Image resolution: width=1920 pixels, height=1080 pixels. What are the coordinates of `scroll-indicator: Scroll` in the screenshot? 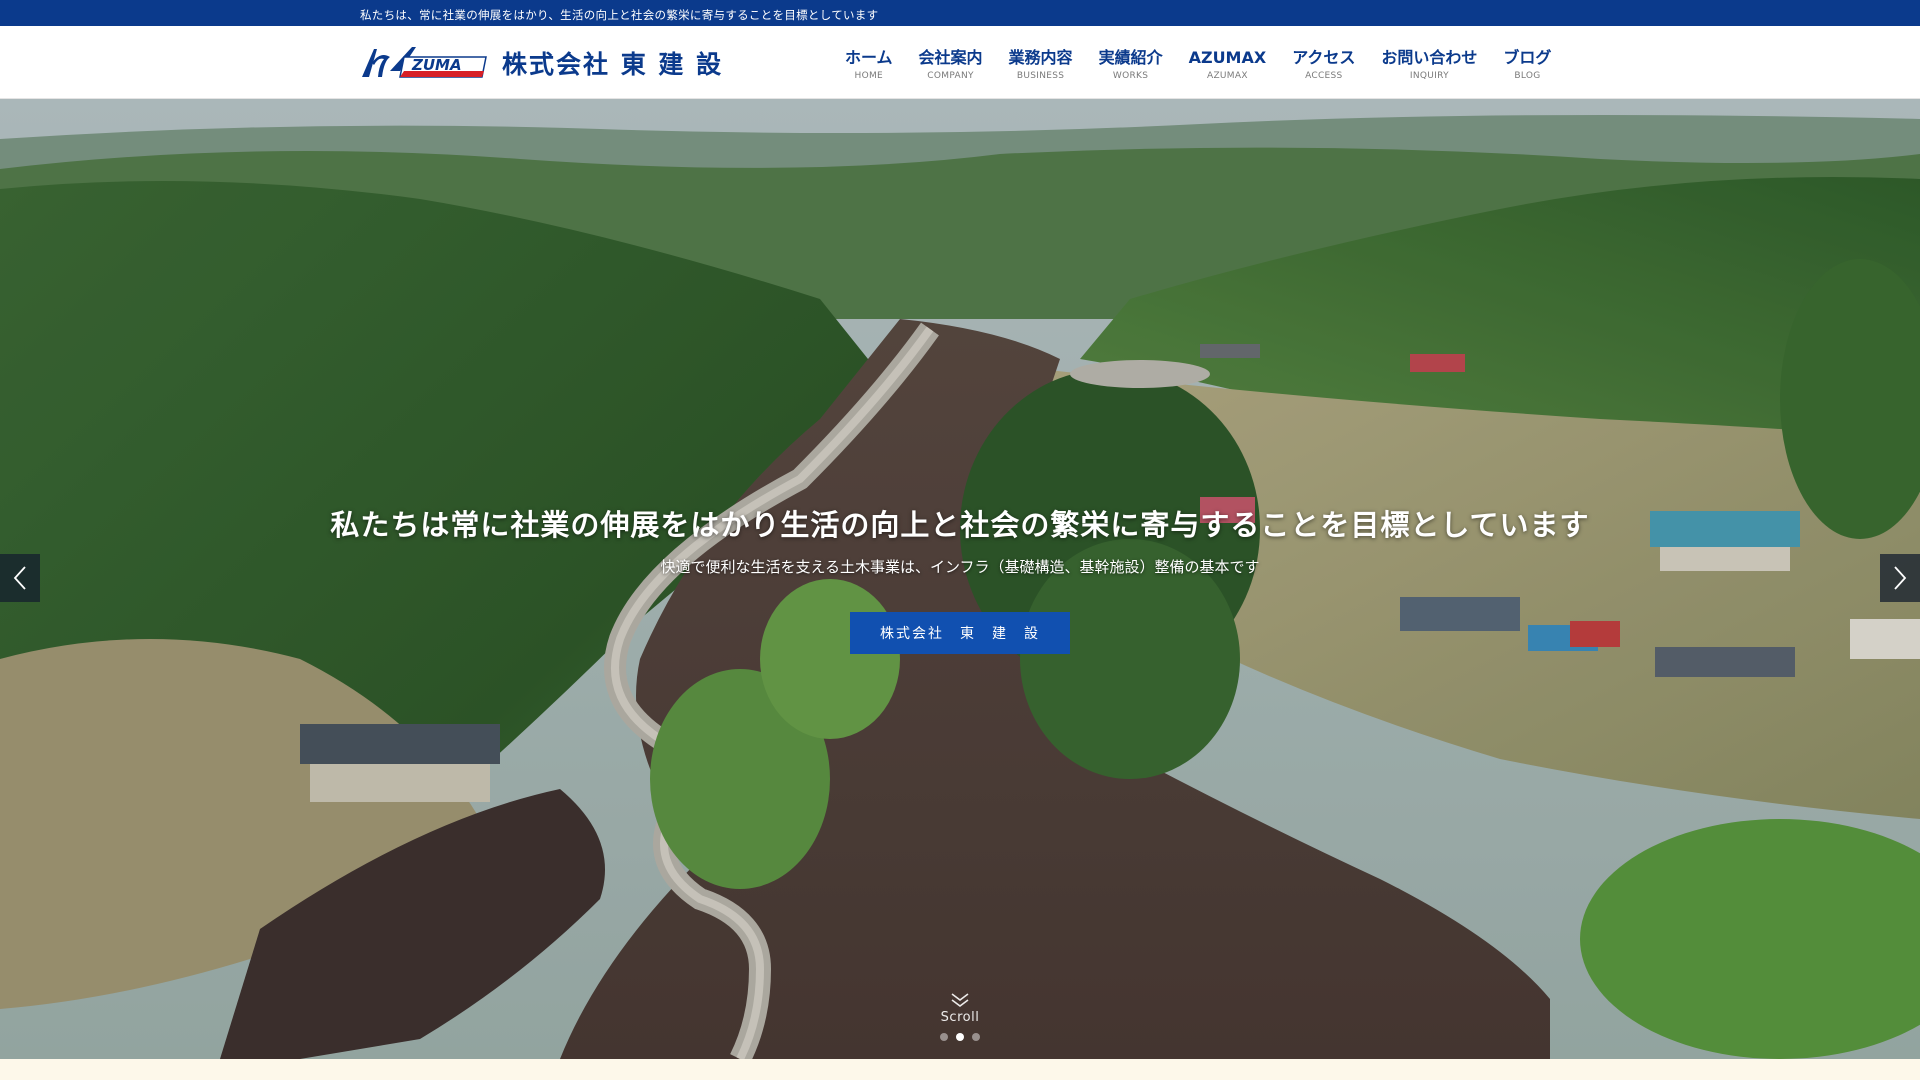 It's located at (960, 1008).